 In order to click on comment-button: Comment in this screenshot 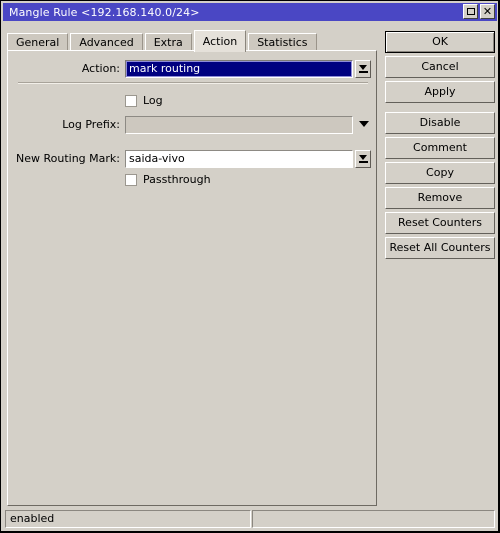, I will do `click(440, 148)`.